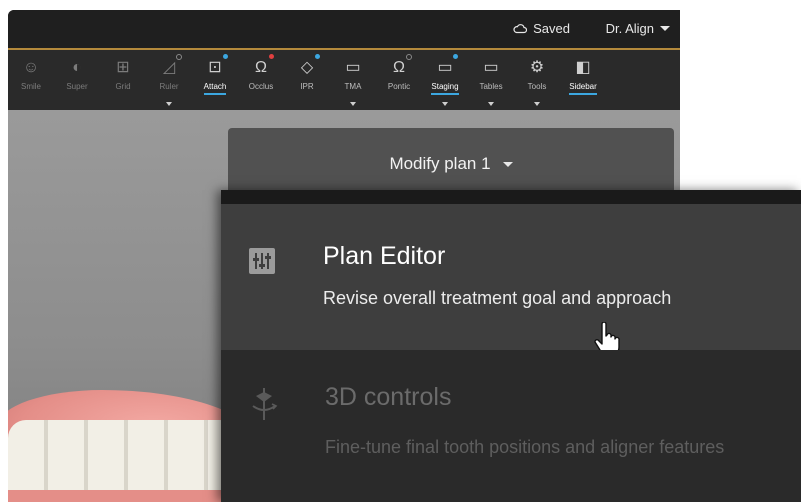 This screenshot has height=502, width=801. I want to click on tool-label: Pontic, so click(399, 86).